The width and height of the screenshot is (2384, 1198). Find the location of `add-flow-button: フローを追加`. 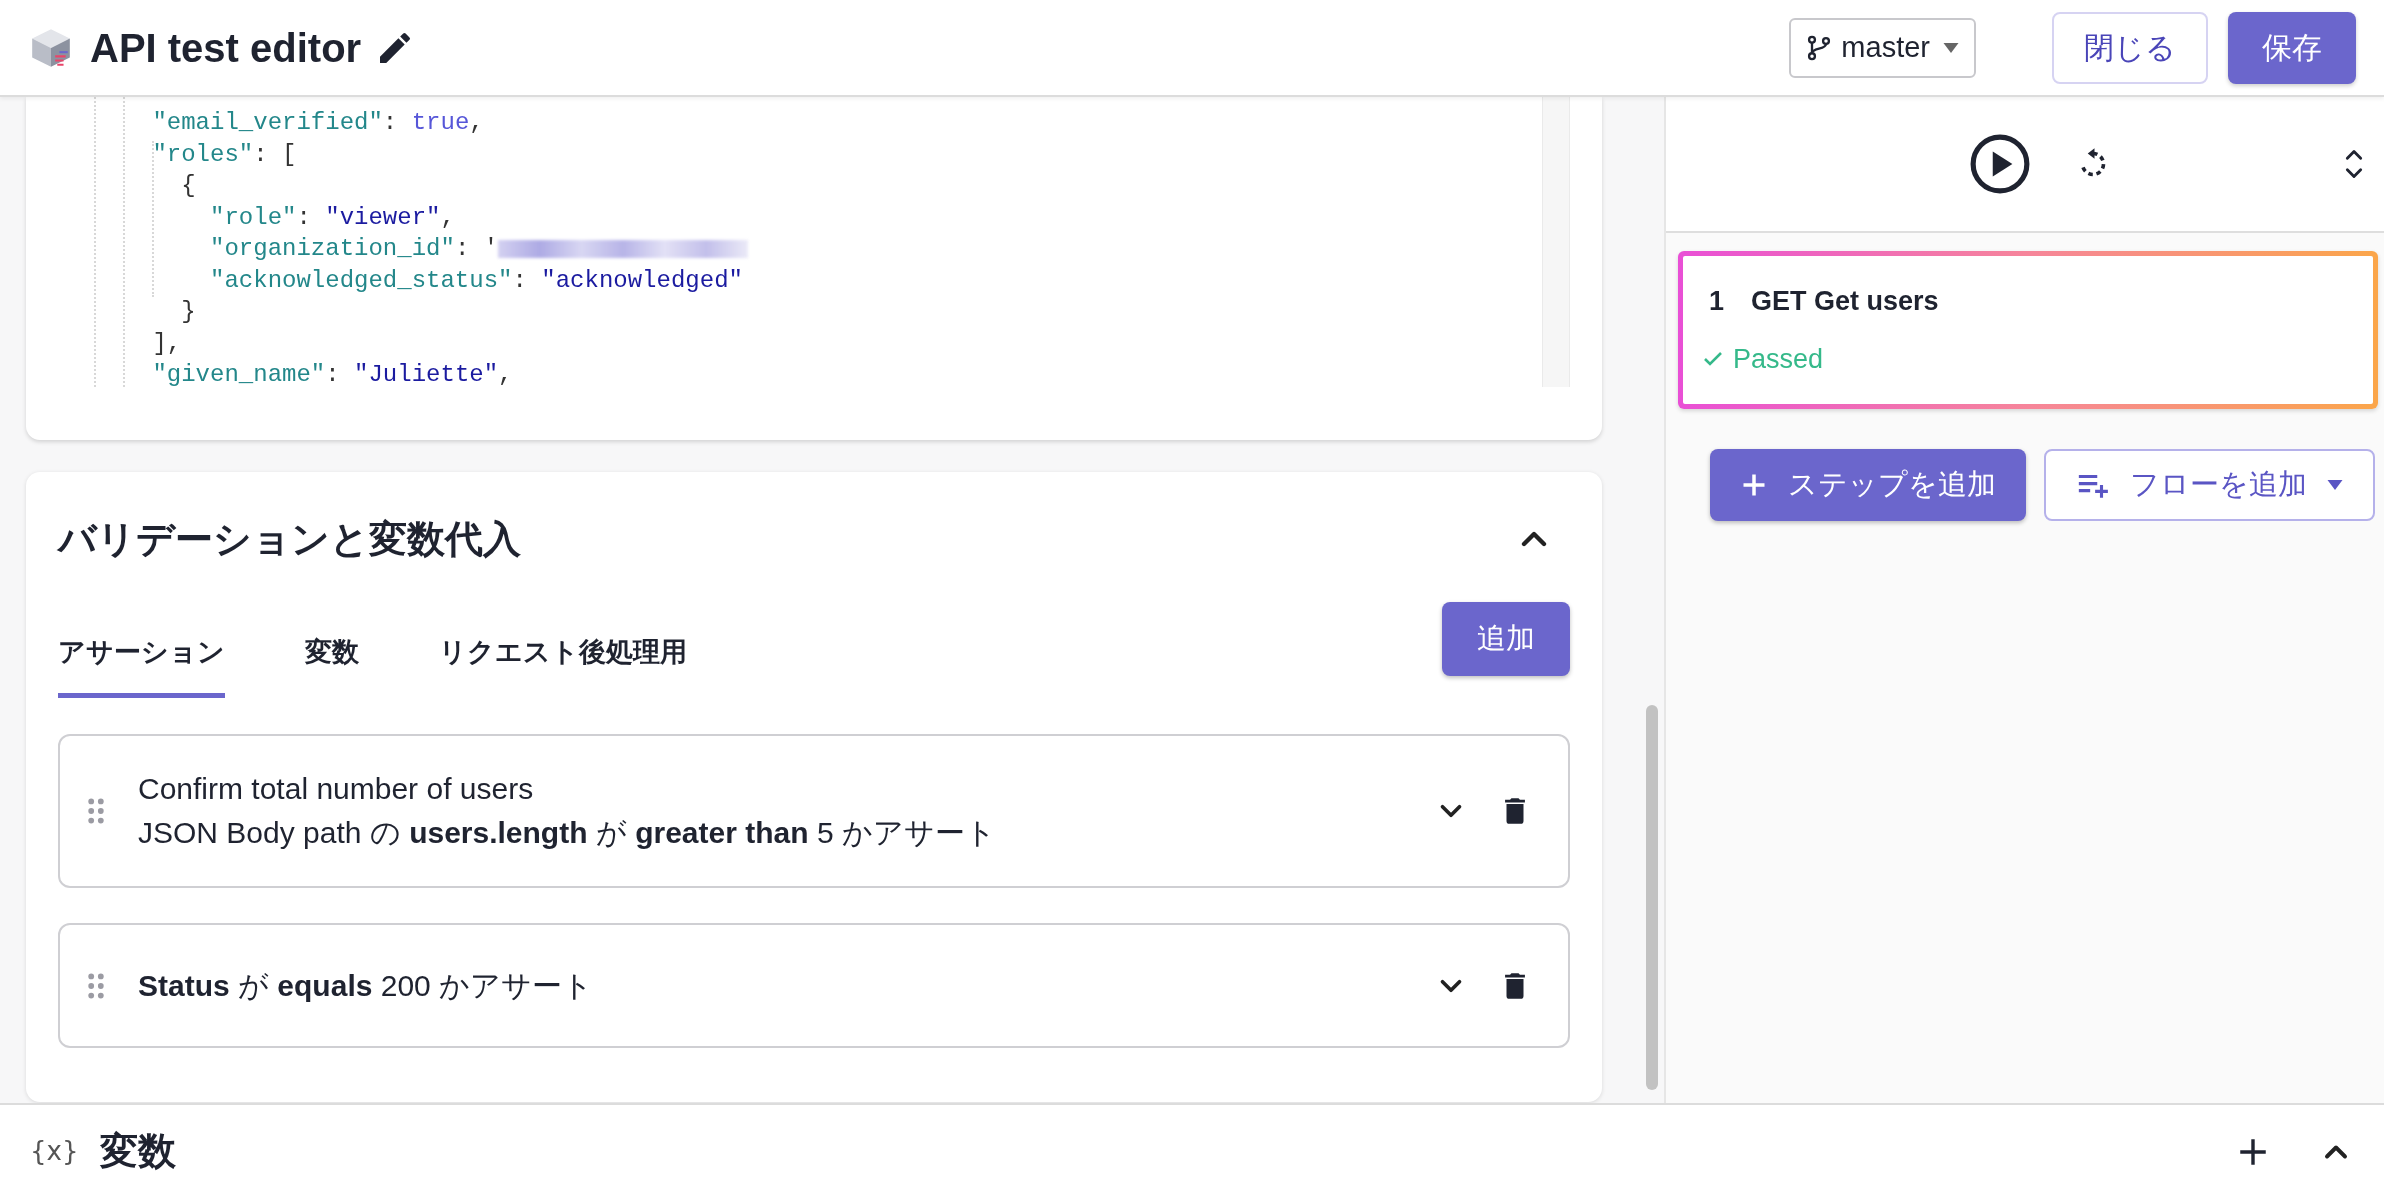

add-flow-button: フローを追加 is located at coordinates (2209, 485).